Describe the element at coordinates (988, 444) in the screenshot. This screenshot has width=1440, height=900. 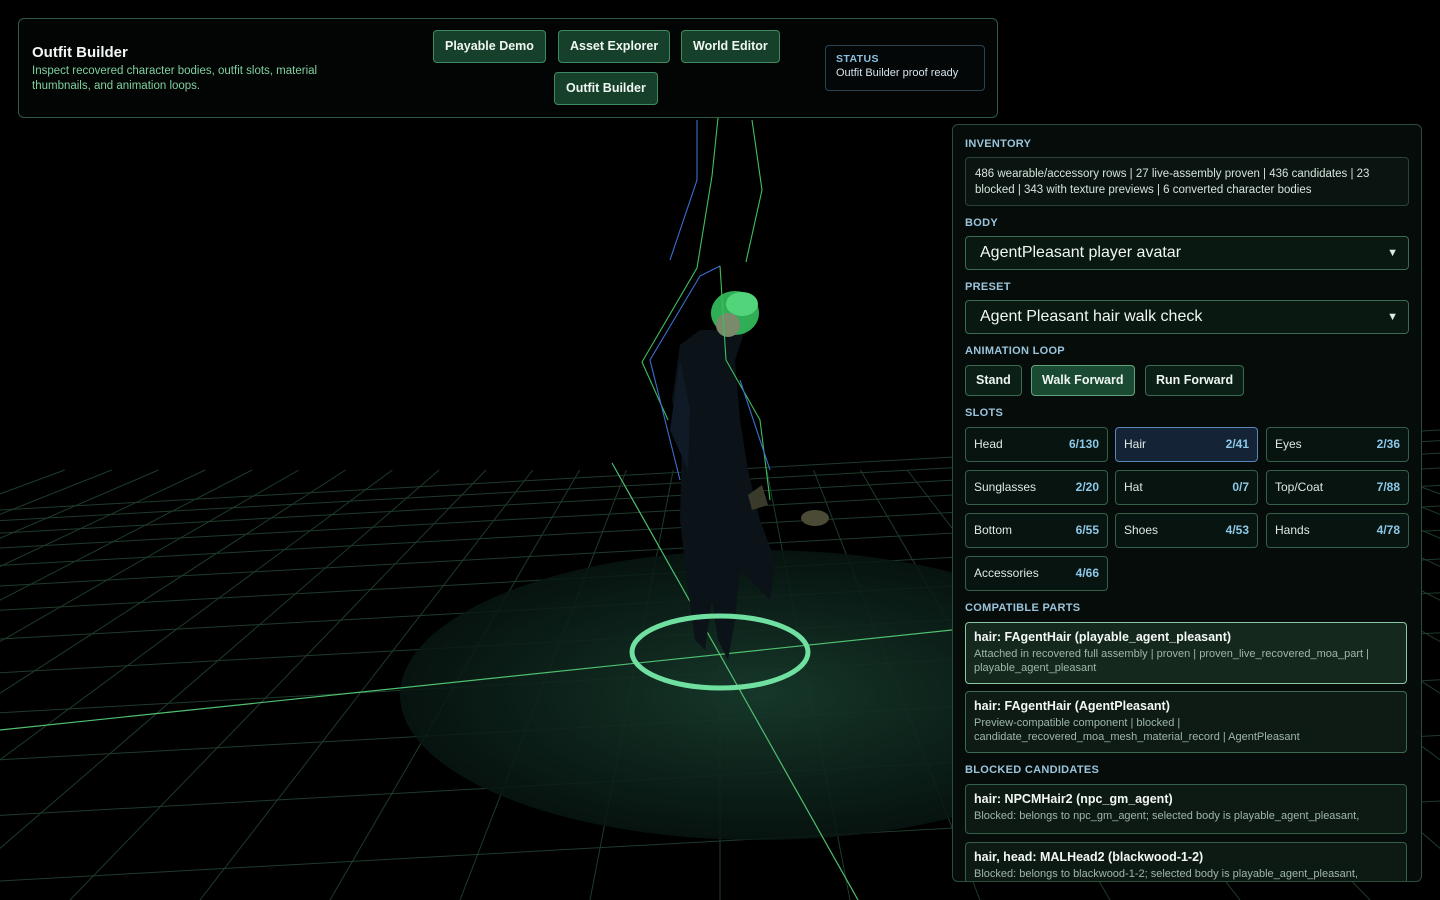
I see `slot-name: Head` at that location.